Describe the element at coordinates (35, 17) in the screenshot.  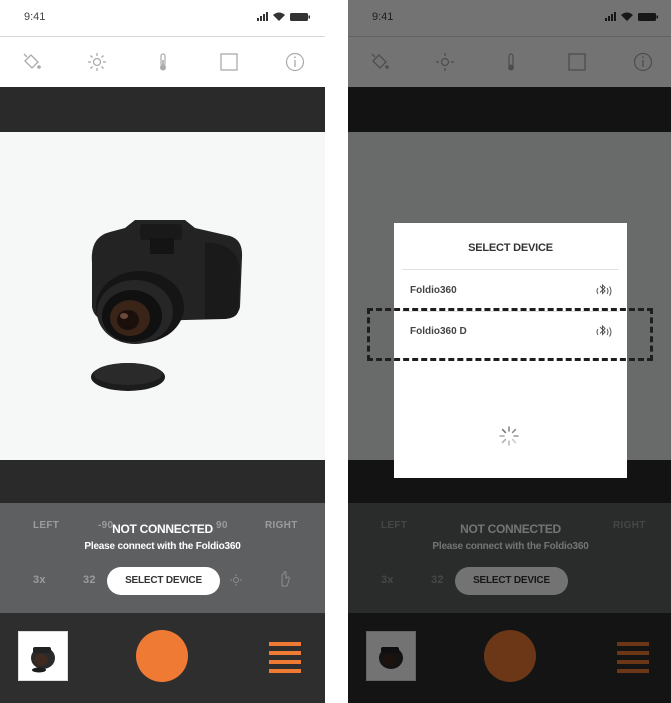
I see `status-time: 9:41` at that location.